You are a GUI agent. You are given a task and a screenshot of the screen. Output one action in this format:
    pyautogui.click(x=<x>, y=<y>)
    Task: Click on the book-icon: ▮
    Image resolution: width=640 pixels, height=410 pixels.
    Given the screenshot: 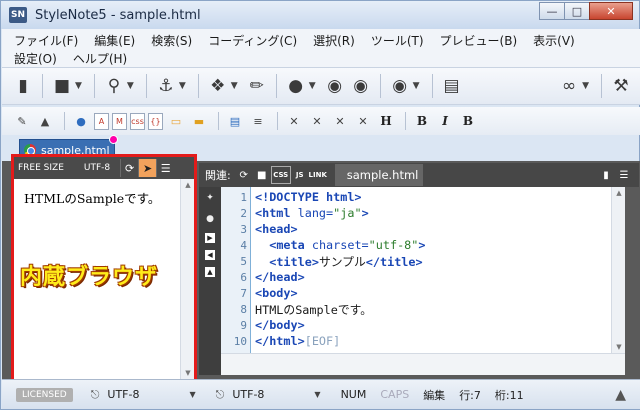 What is the action you would take?
    pyautogui.click(x=606, y=175)
    